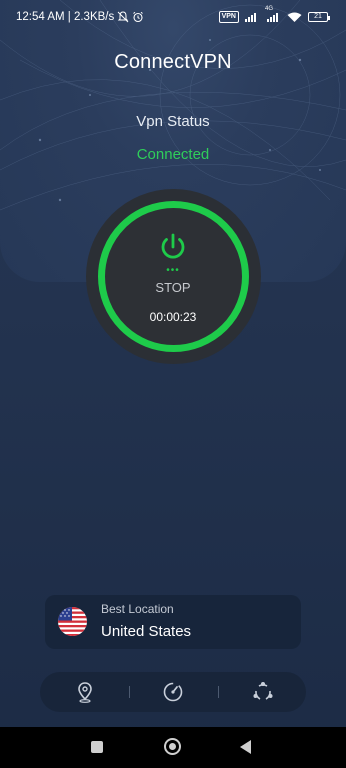 Image resolution: width=346 pixels, height=768 pixels. I want to click on vpn-status-value: Connected, so click(173, 154).